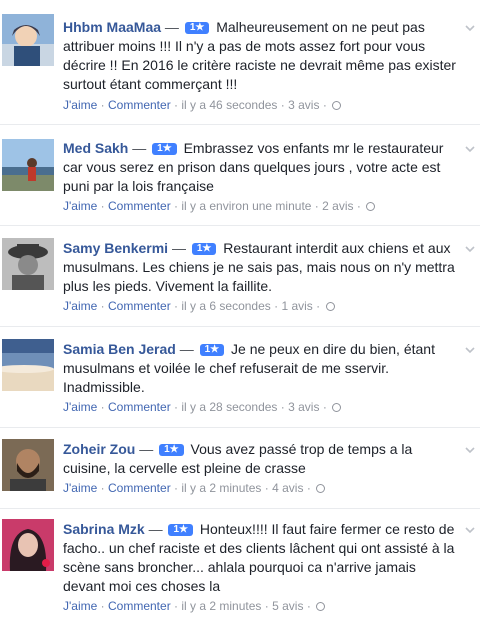 This screenshot has width=480, height=629. I want to click on review-count: 5 avis, so click(287, 606).